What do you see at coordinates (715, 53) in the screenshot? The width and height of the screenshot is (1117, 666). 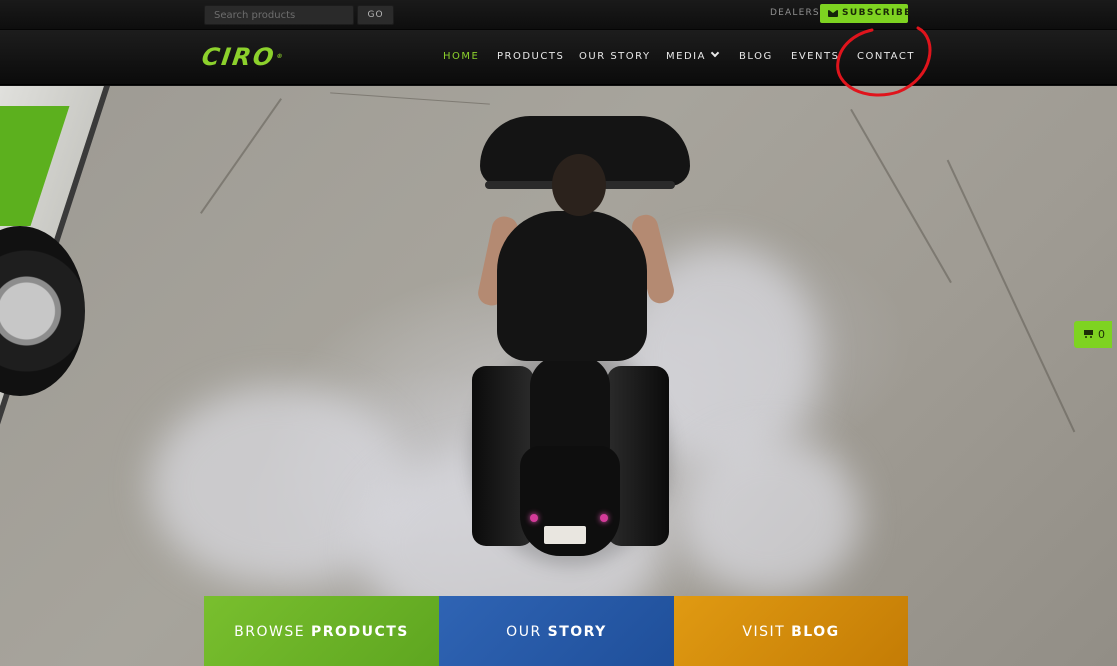 I see `chevron-down-icon` at bounding box center [715, 53].